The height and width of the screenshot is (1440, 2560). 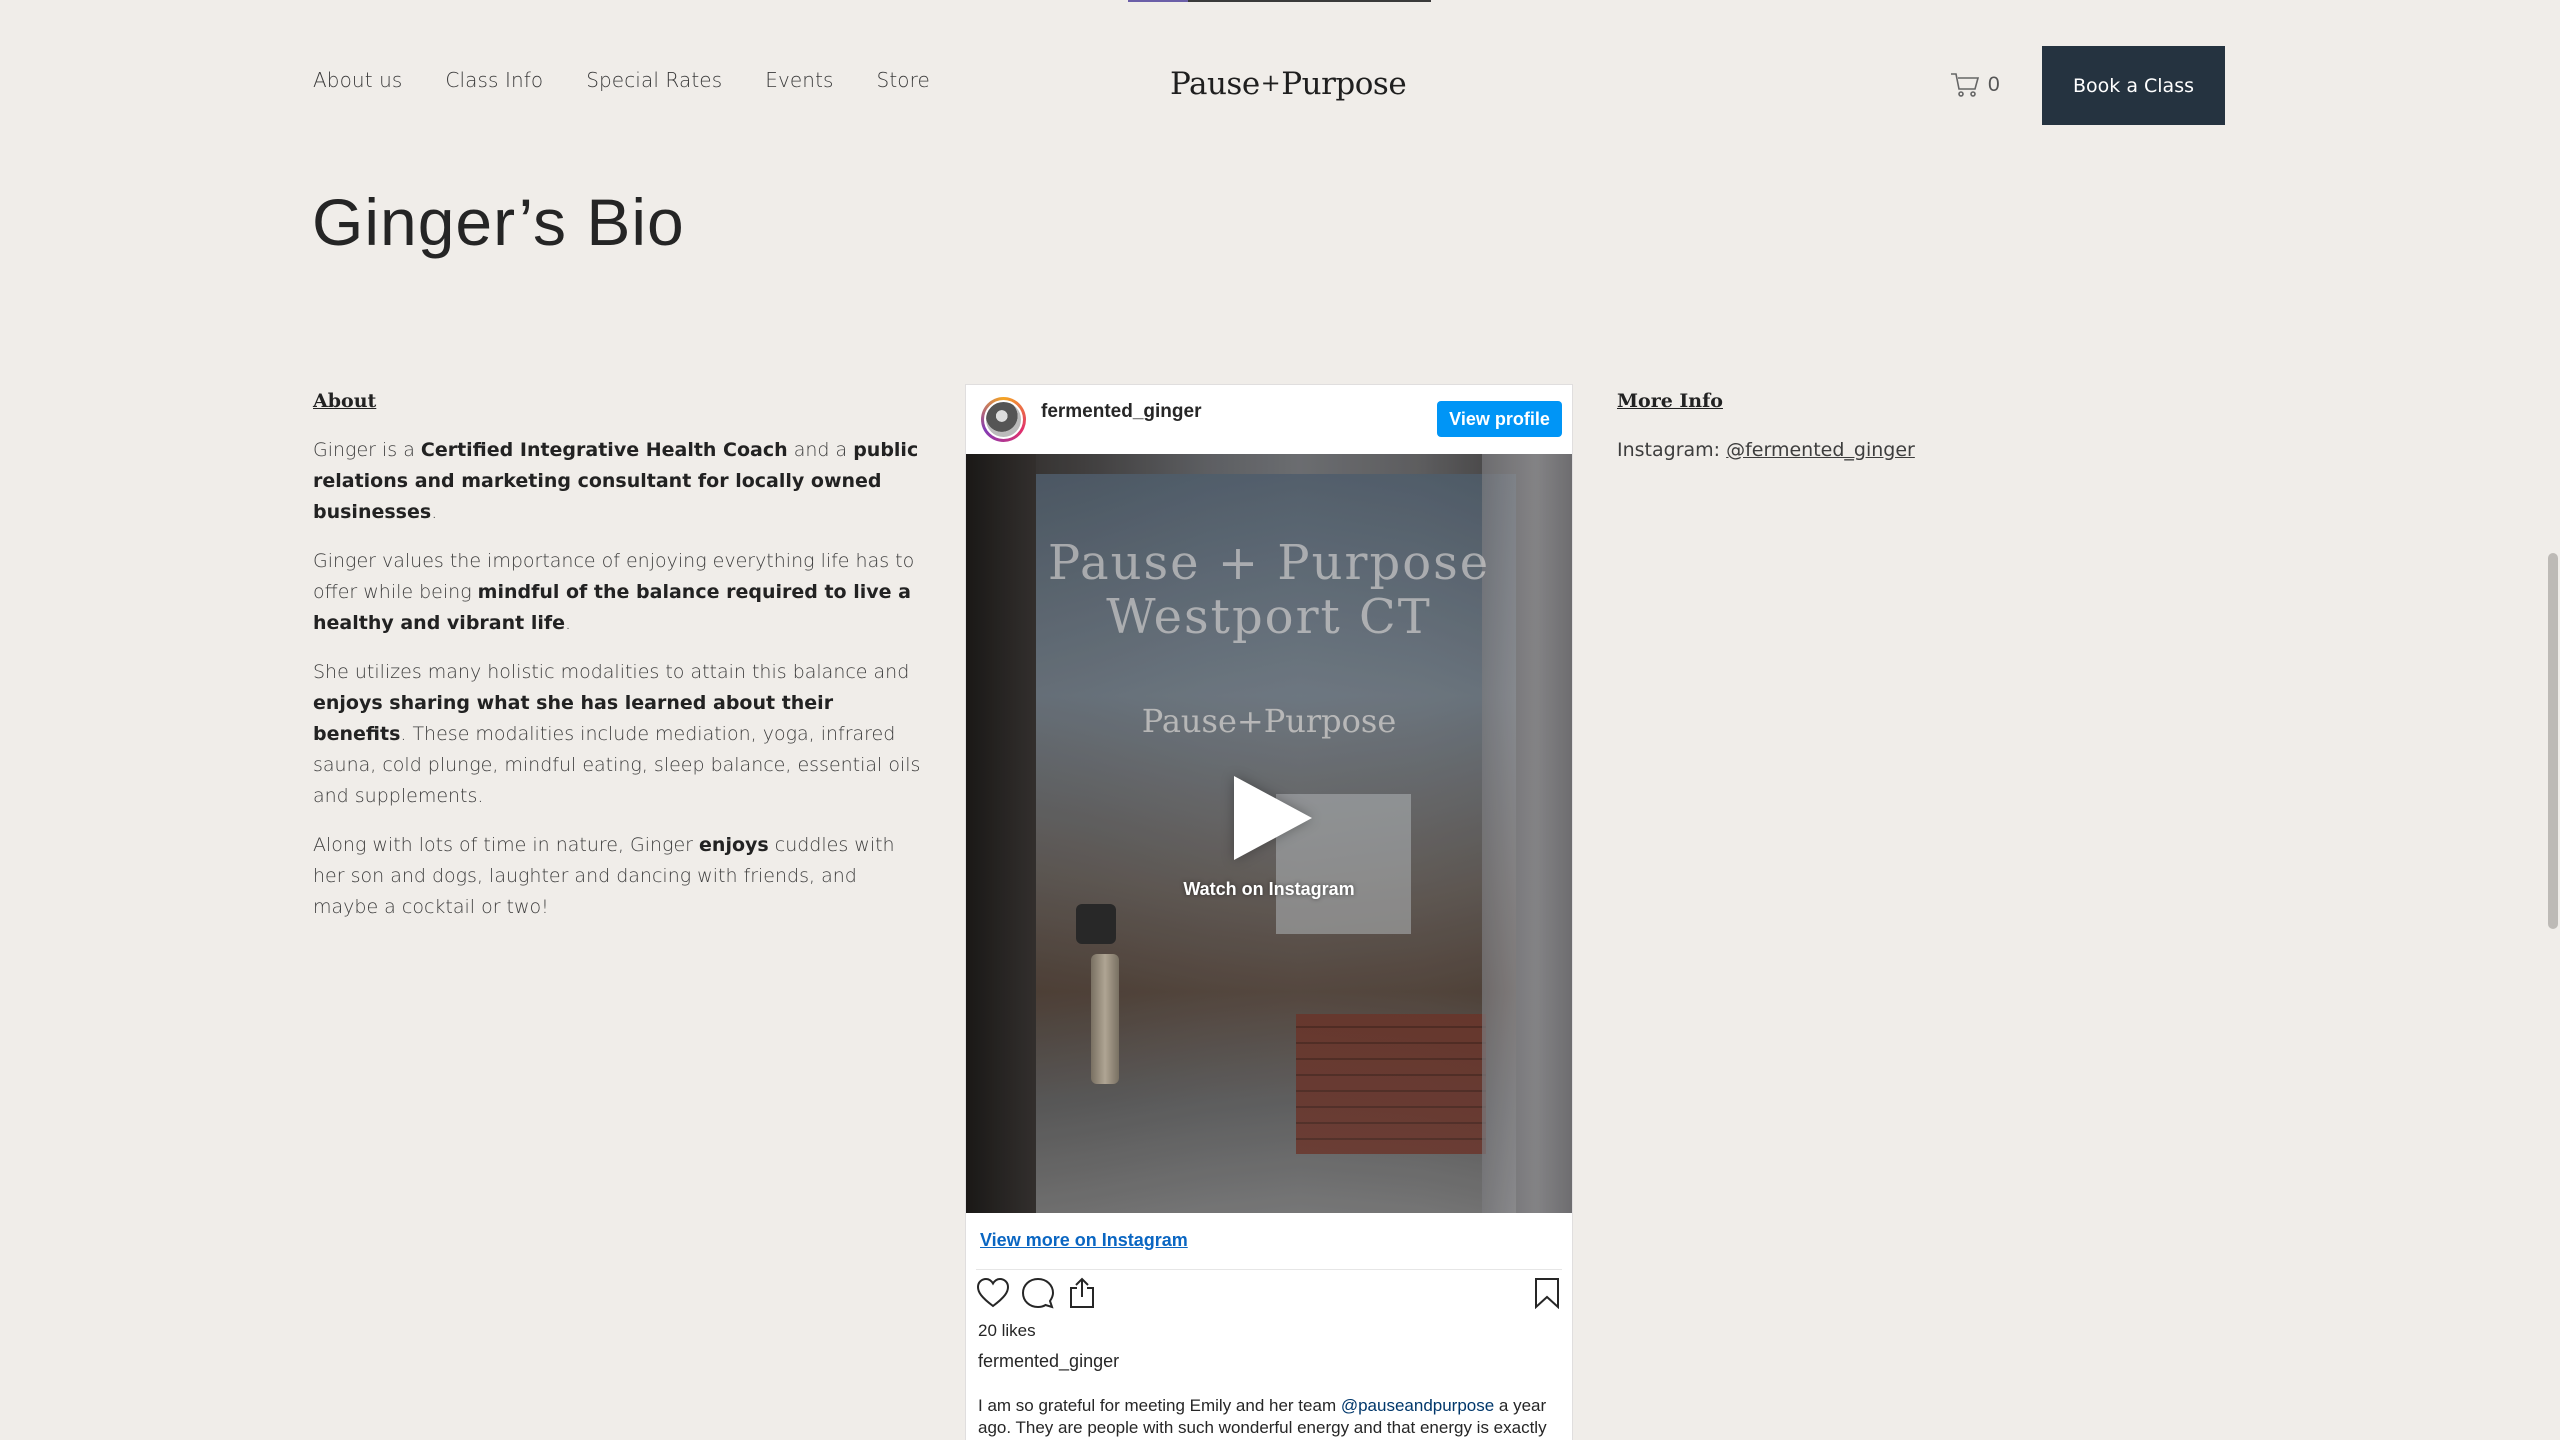 What do you see at coordinates (1994, 84) in the screenshot?
I see `cart-count: 0` at bounding box center [1994, 84].